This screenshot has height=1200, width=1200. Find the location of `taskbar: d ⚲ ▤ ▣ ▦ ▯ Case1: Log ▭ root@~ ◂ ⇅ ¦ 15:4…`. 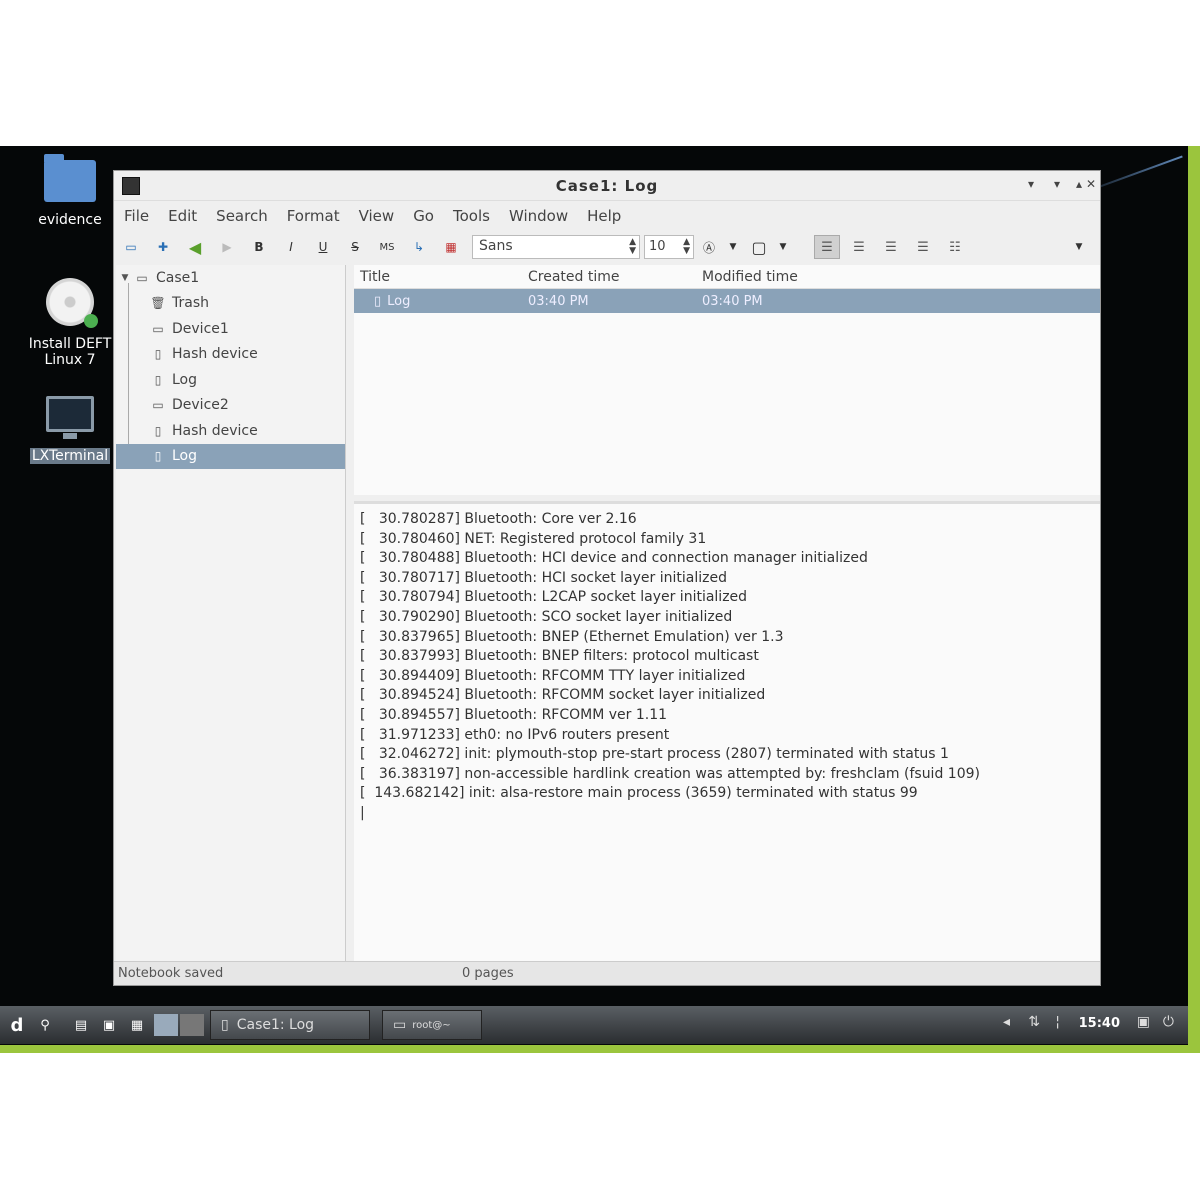

taskbar: d ⚲ ▤ ▣ ▦ ▯ Case1: Log ▭ root@~ ◂ ⇅ ¦ 15:4… is located at coordinates (594, 1025).